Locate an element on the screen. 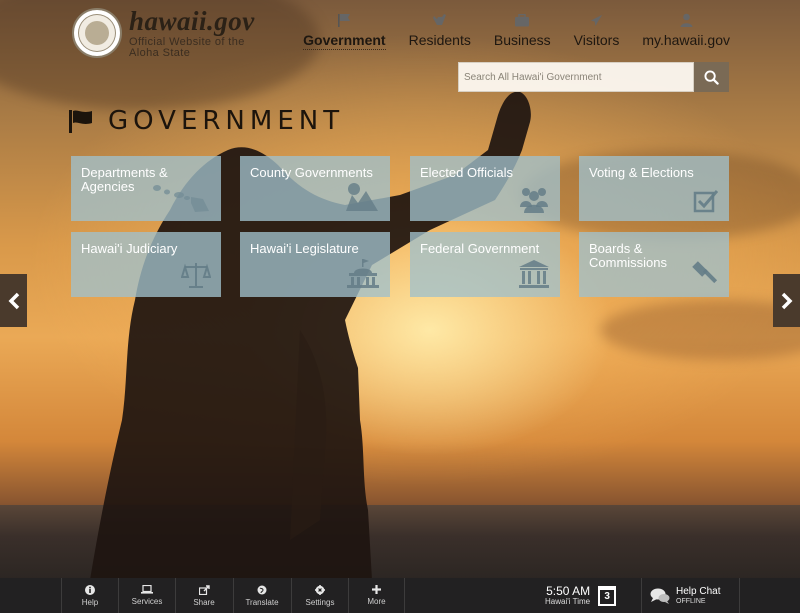 The height and width of the screenshot is (613, 800). clock-label: Hawai'i Time is located at coordinates (568, 601).